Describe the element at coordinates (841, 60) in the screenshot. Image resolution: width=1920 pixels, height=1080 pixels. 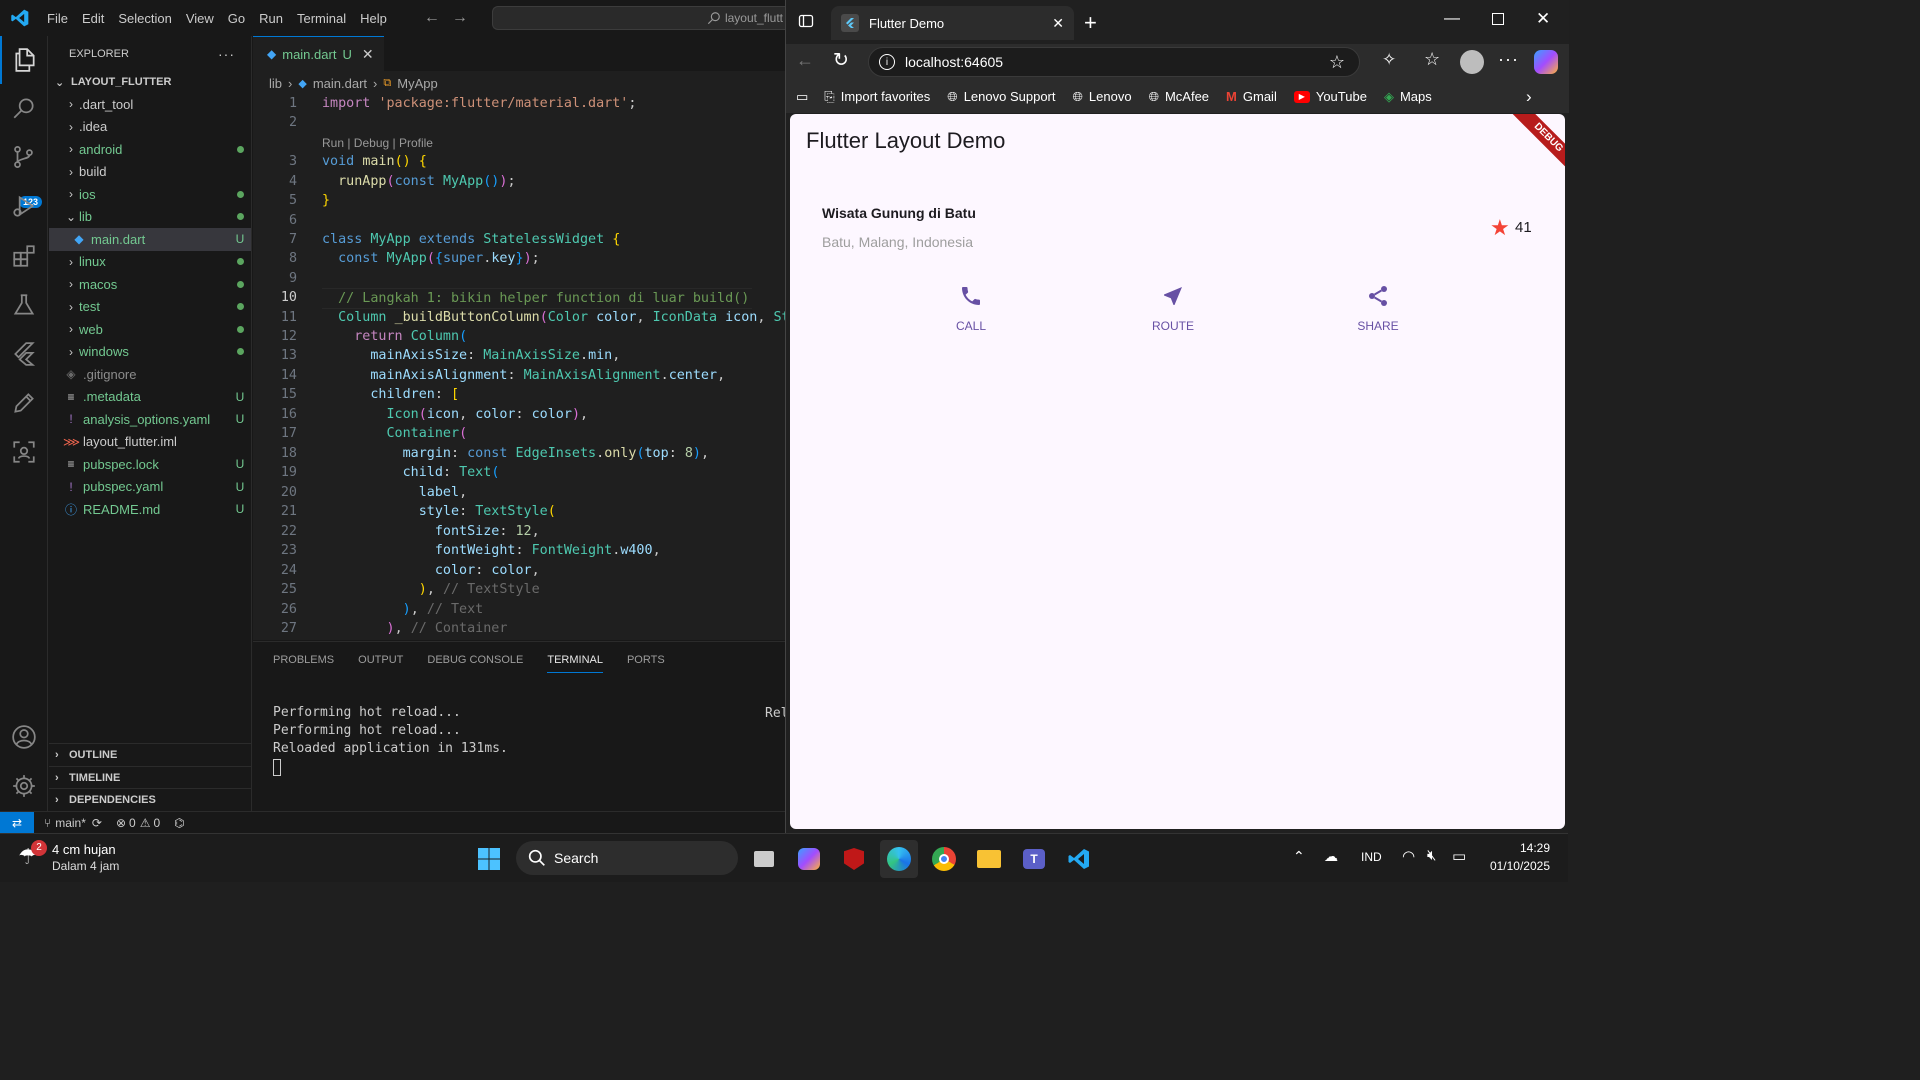
I see `refresh-icon: ↻` at that location.